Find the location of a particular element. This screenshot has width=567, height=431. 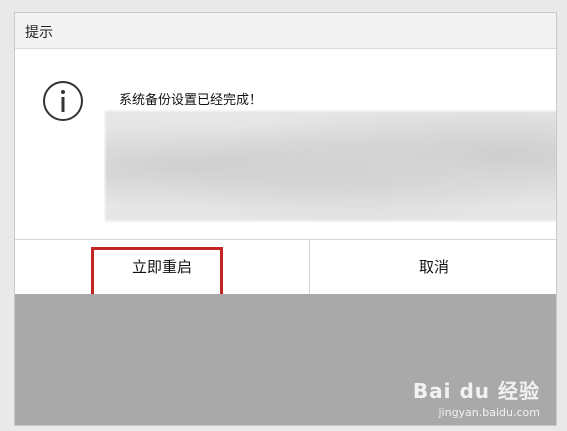

restart-now-button: 立即重启 is located at coordinates (162, 268).